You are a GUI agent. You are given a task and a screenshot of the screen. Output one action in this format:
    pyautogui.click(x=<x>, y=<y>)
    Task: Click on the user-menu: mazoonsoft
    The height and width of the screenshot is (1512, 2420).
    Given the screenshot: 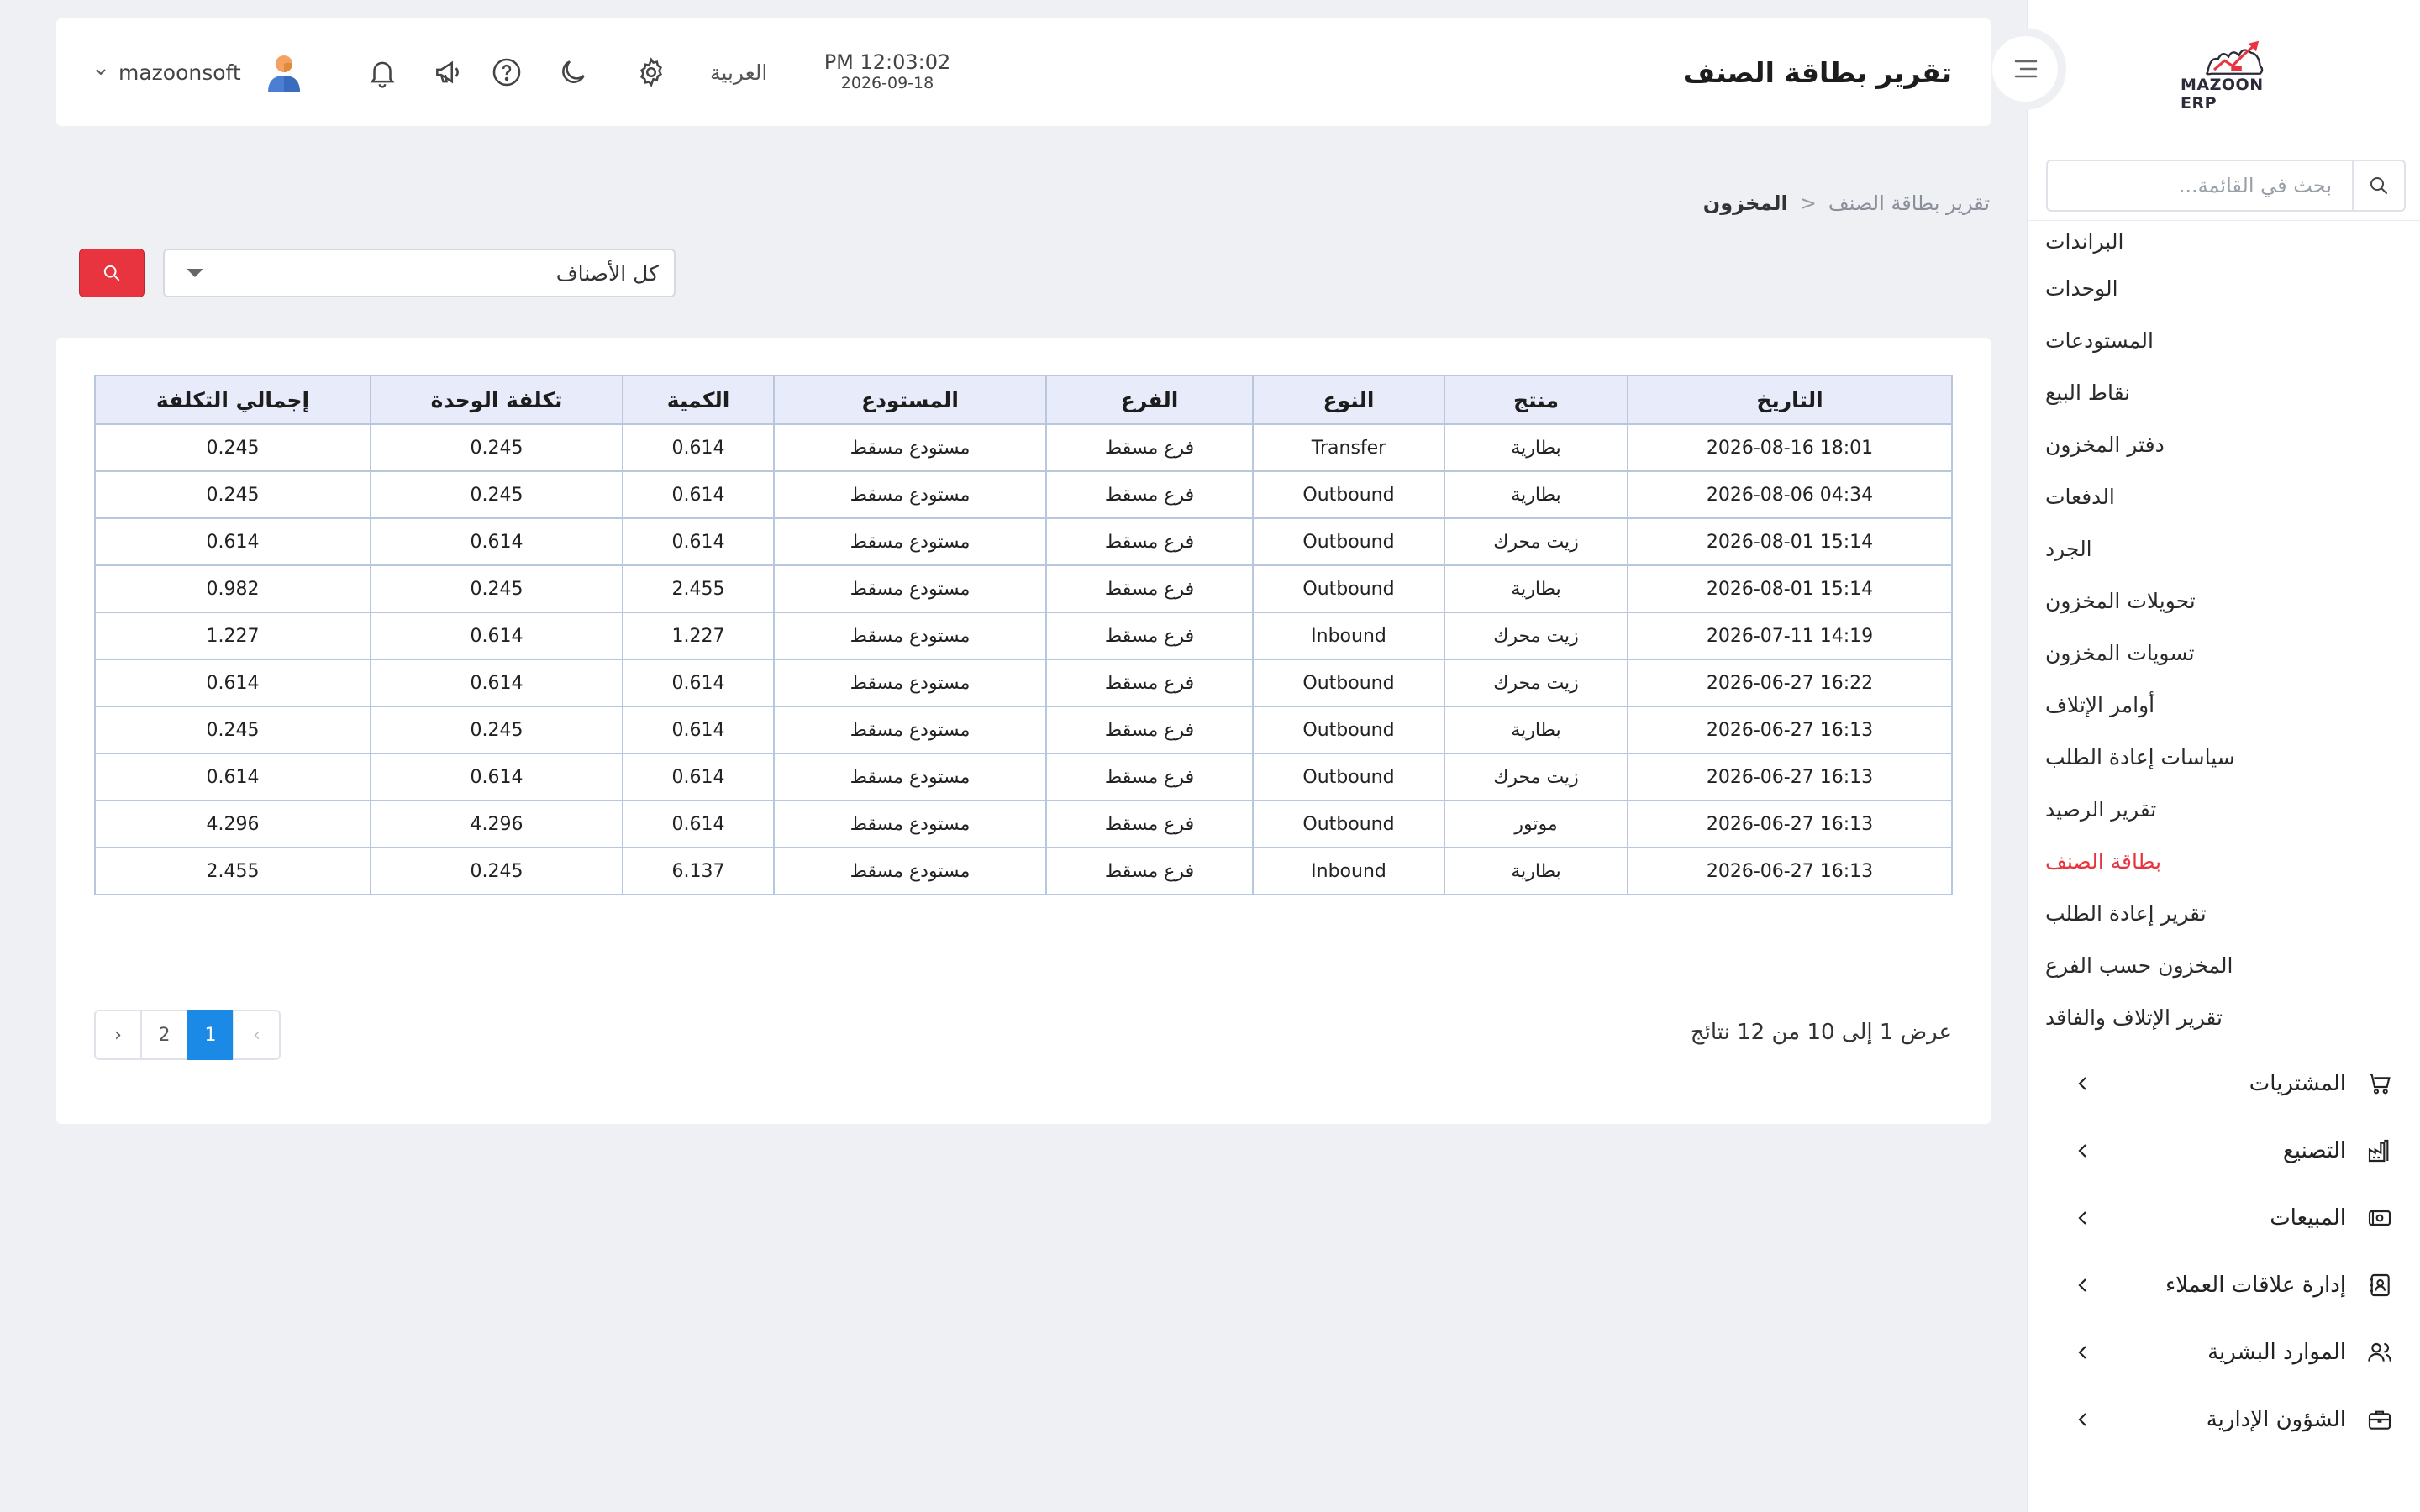 What is the action you would take?
    pyautogui.click(x=168, y=72)
    